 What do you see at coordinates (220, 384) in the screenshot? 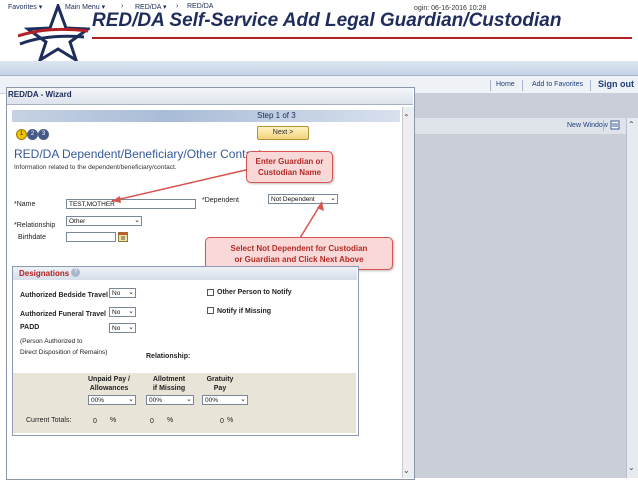
I see `gratuity-pay-header: Gratuity Pay` at bounding box center [220, 384].